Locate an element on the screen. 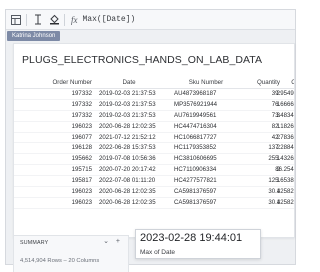  table-icon is located at coordinates (16, 20).